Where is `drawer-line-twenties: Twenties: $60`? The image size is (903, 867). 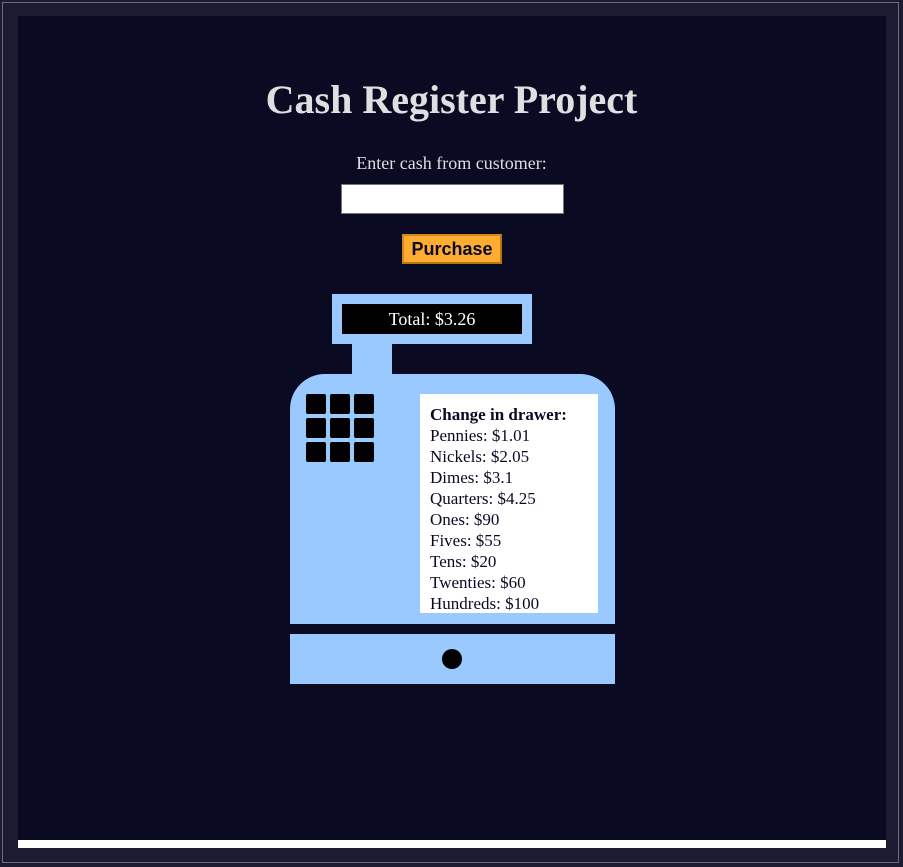
drawer-line-twenties: Twenties: $60 is located at coordinates (478, 582).